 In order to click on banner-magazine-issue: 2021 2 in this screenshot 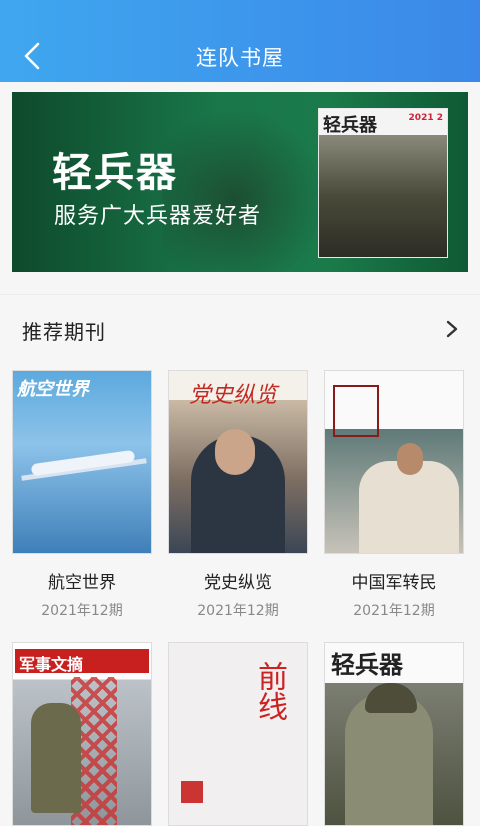, I will do `click(425, 118)`.